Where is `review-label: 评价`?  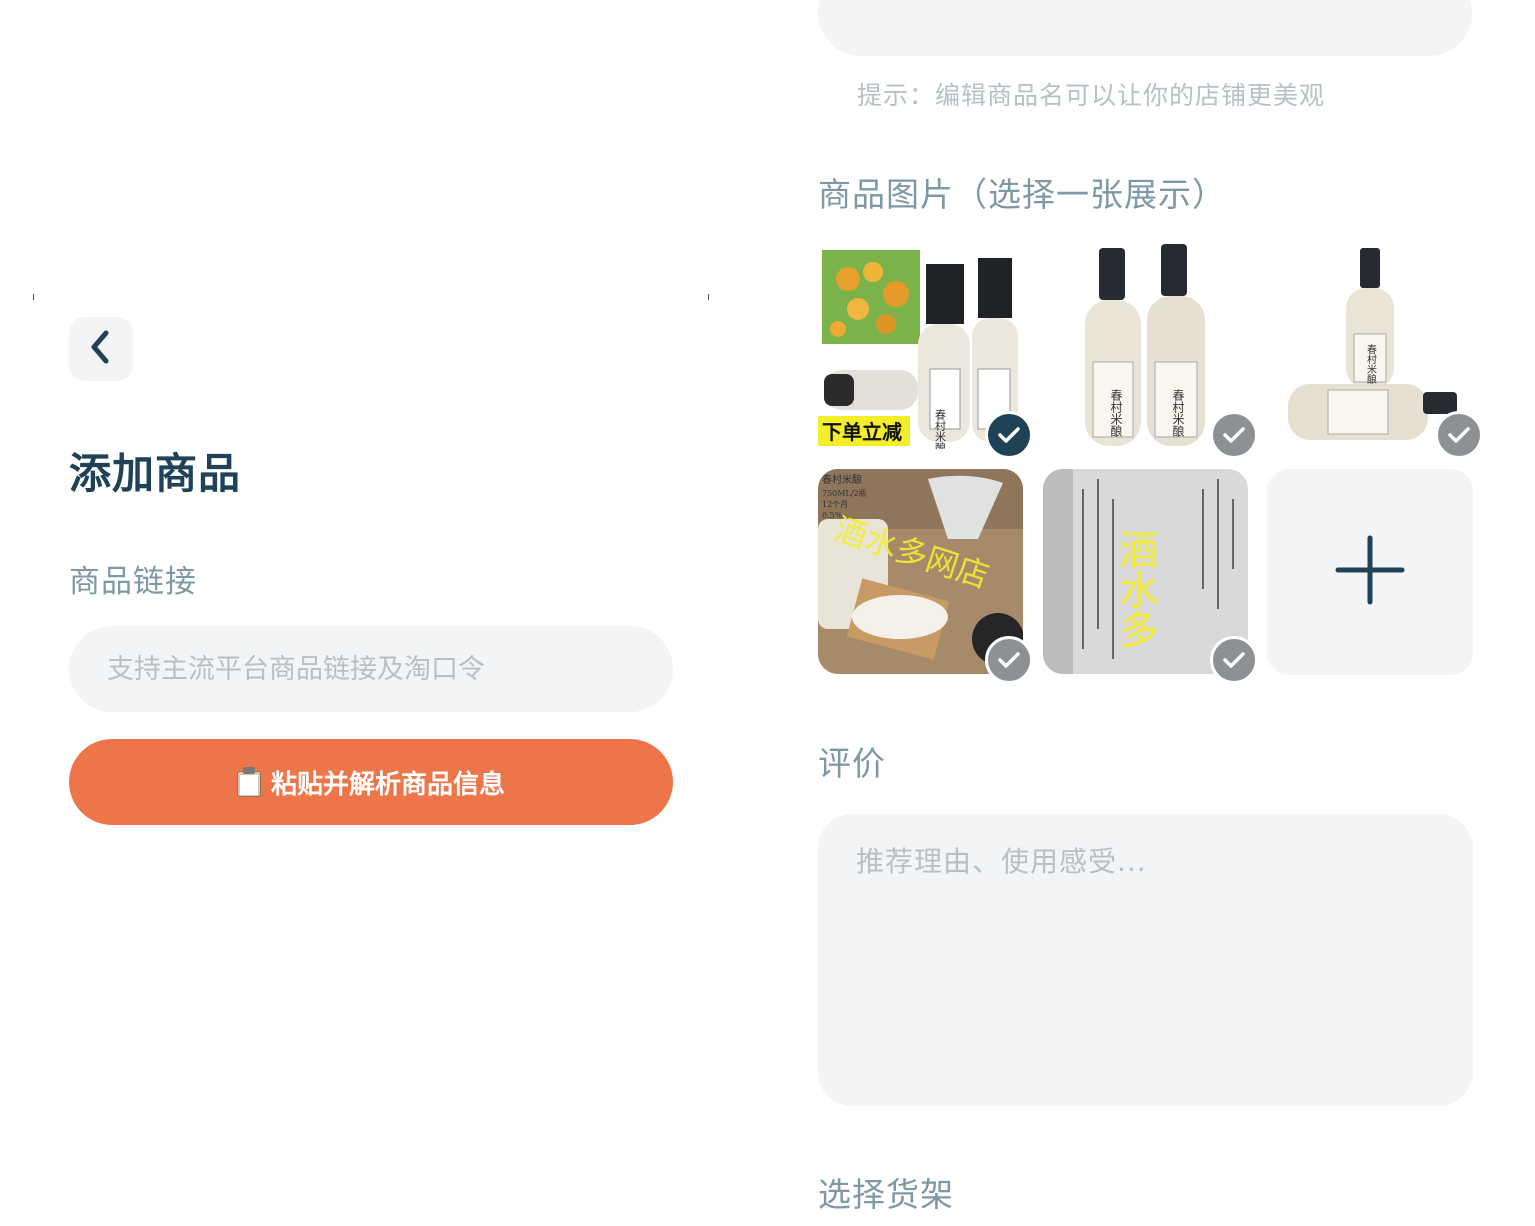
review-label: 评价 is located at coordinates (852, 763).